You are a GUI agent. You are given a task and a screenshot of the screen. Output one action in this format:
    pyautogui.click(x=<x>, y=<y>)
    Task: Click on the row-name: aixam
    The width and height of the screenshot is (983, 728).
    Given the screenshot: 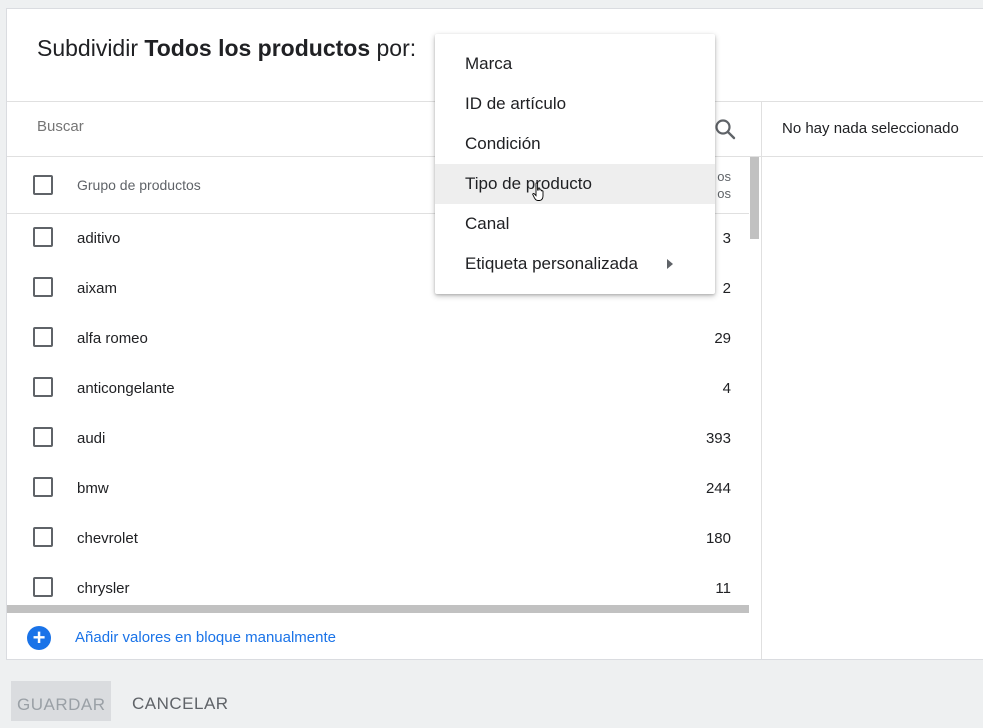 What is the action you would take?
    pyautogui.click(x=97, y=288)
    